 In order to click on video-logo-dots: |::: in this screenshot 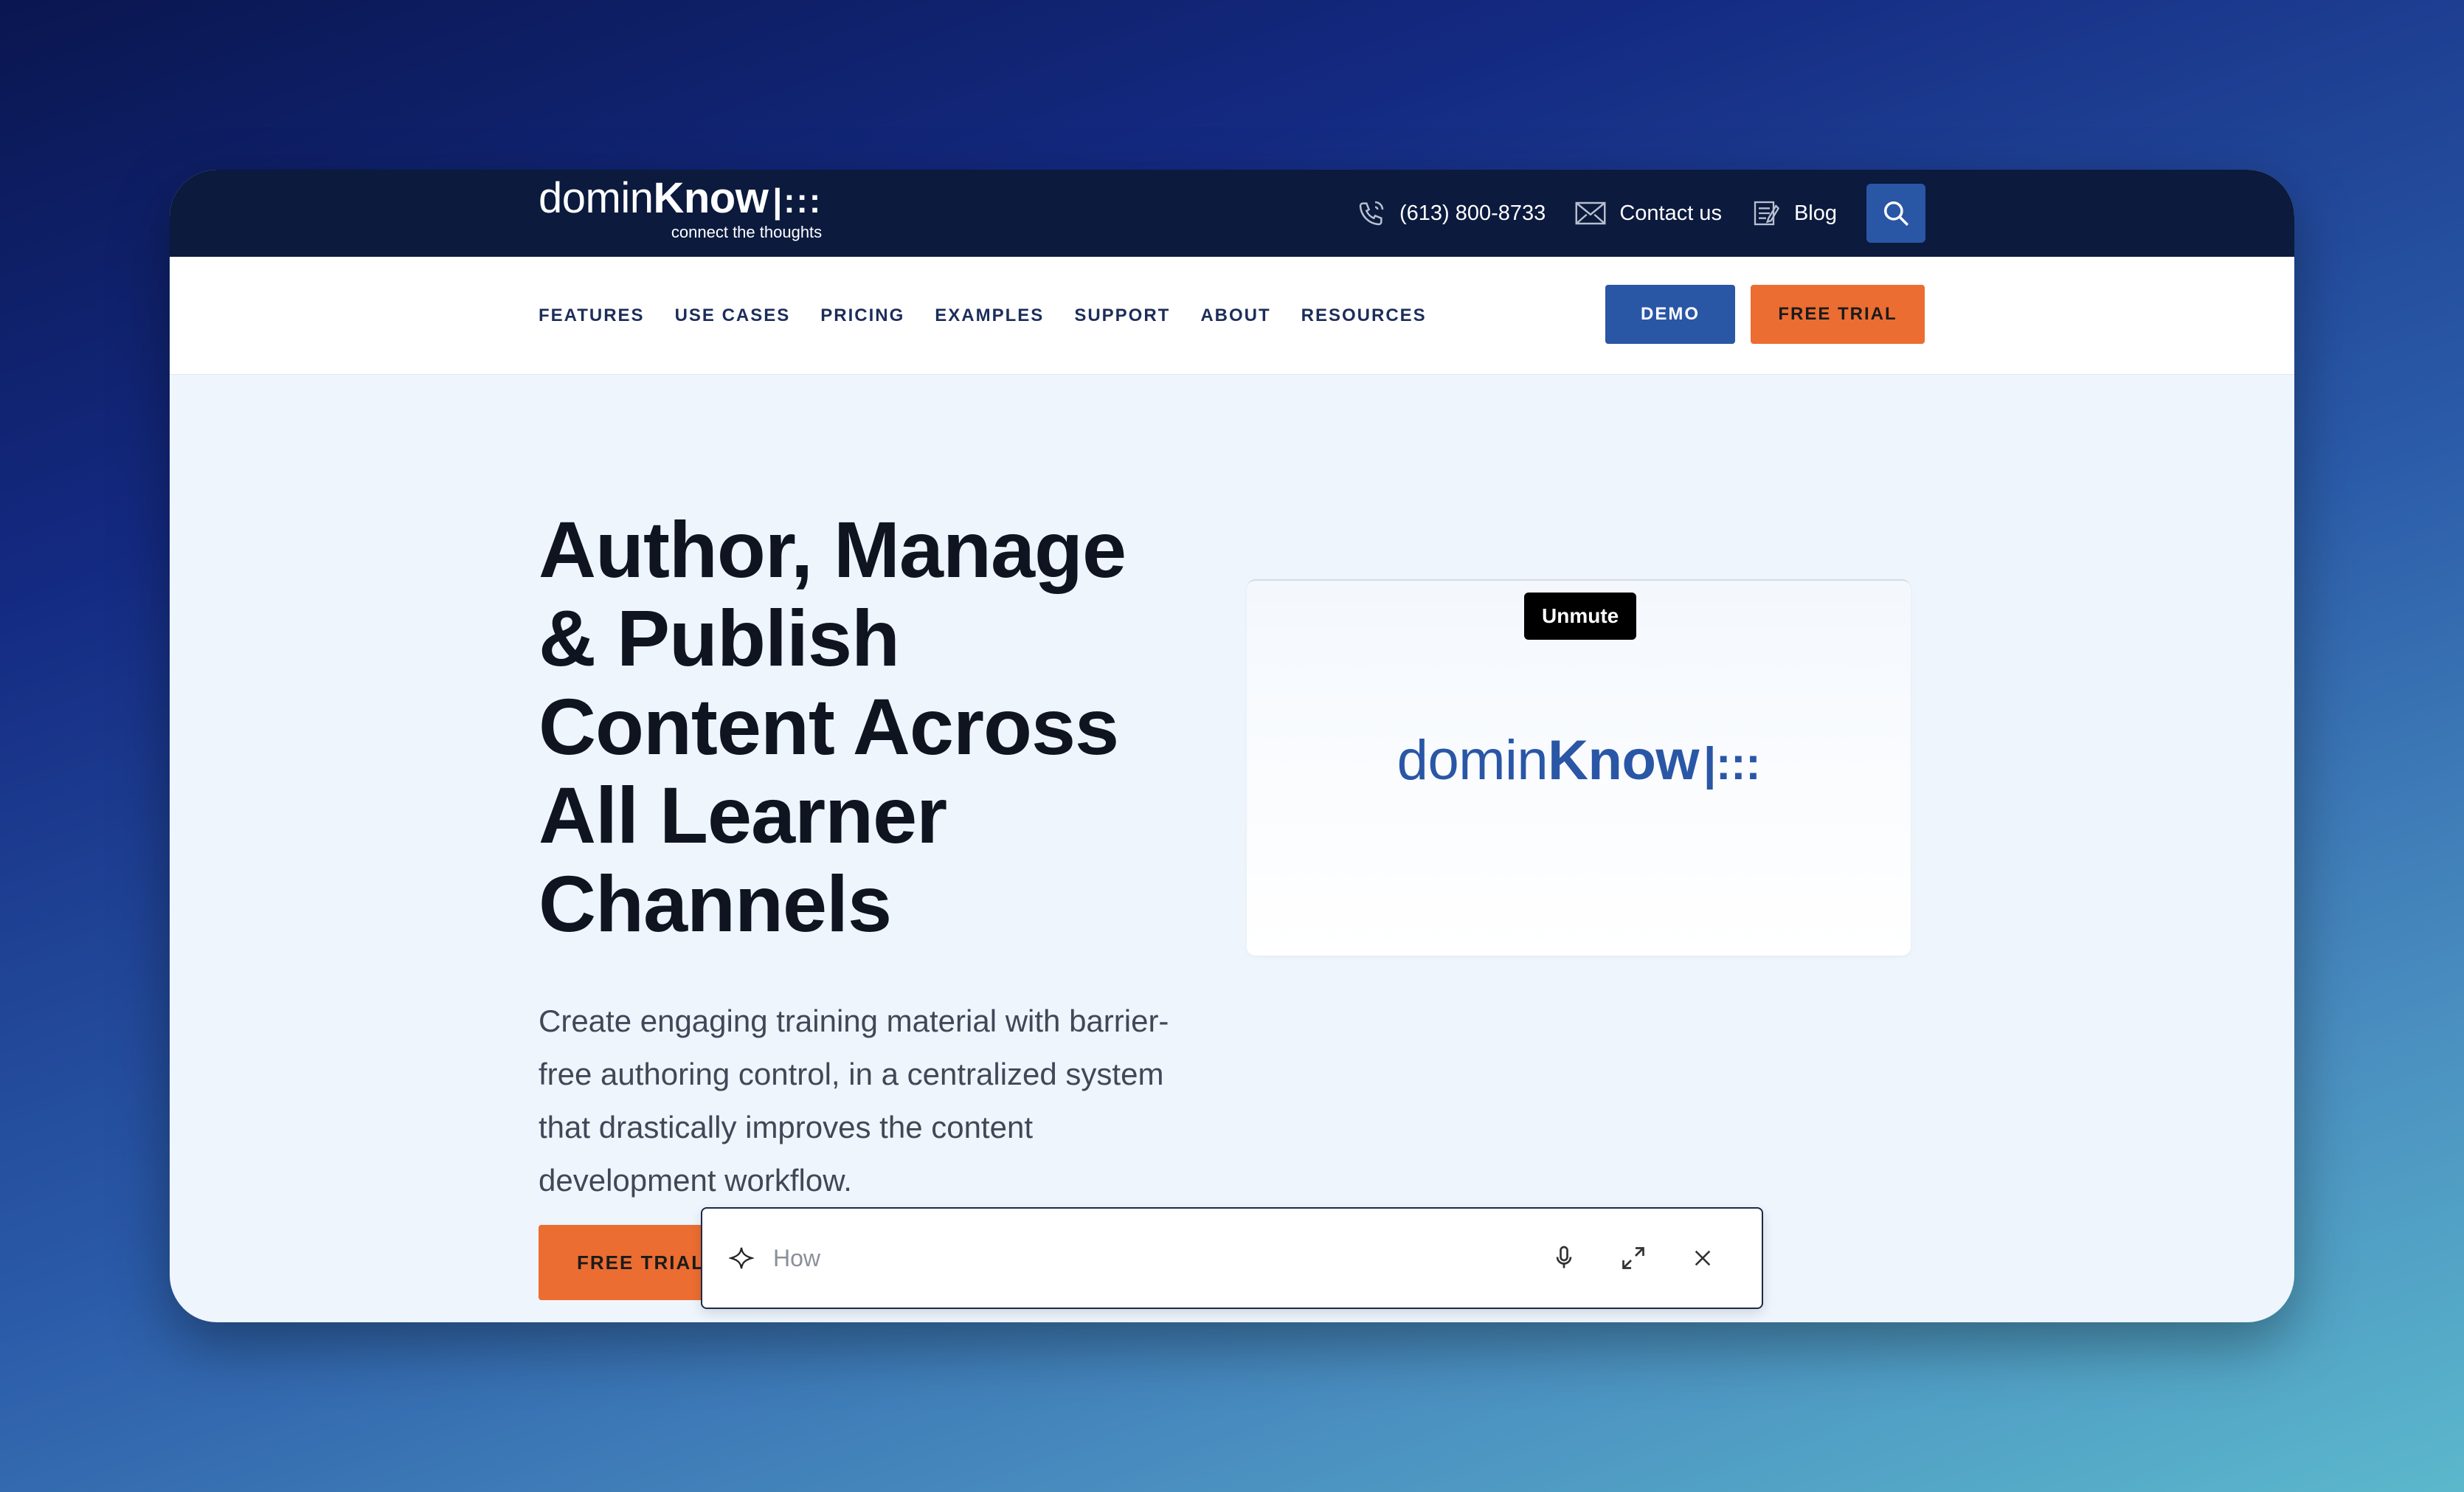, I will do `click(1732, 764)`.